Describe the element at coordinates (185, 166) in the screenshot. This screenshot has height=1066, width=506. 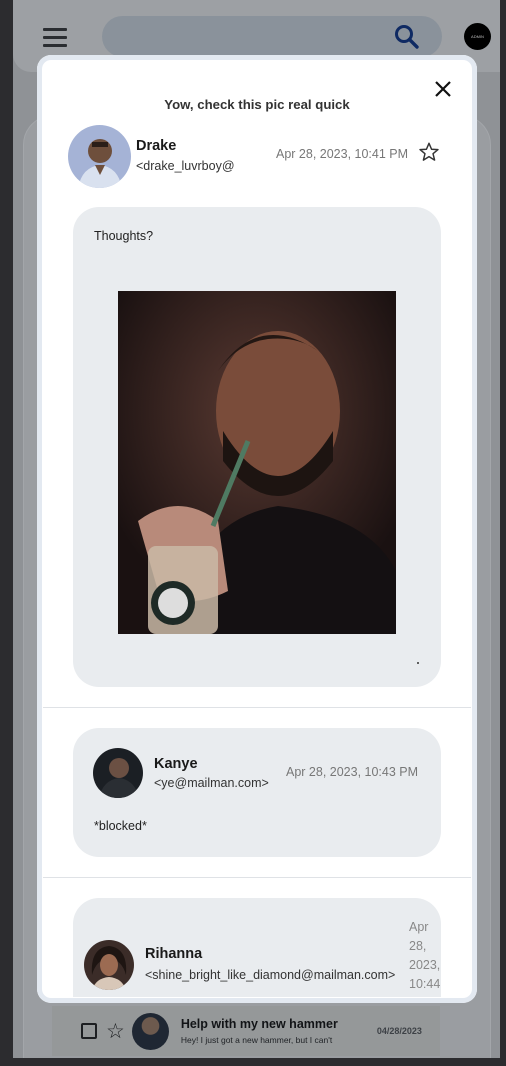
I see `sender-email: <drake_luvrboy@` at that location.